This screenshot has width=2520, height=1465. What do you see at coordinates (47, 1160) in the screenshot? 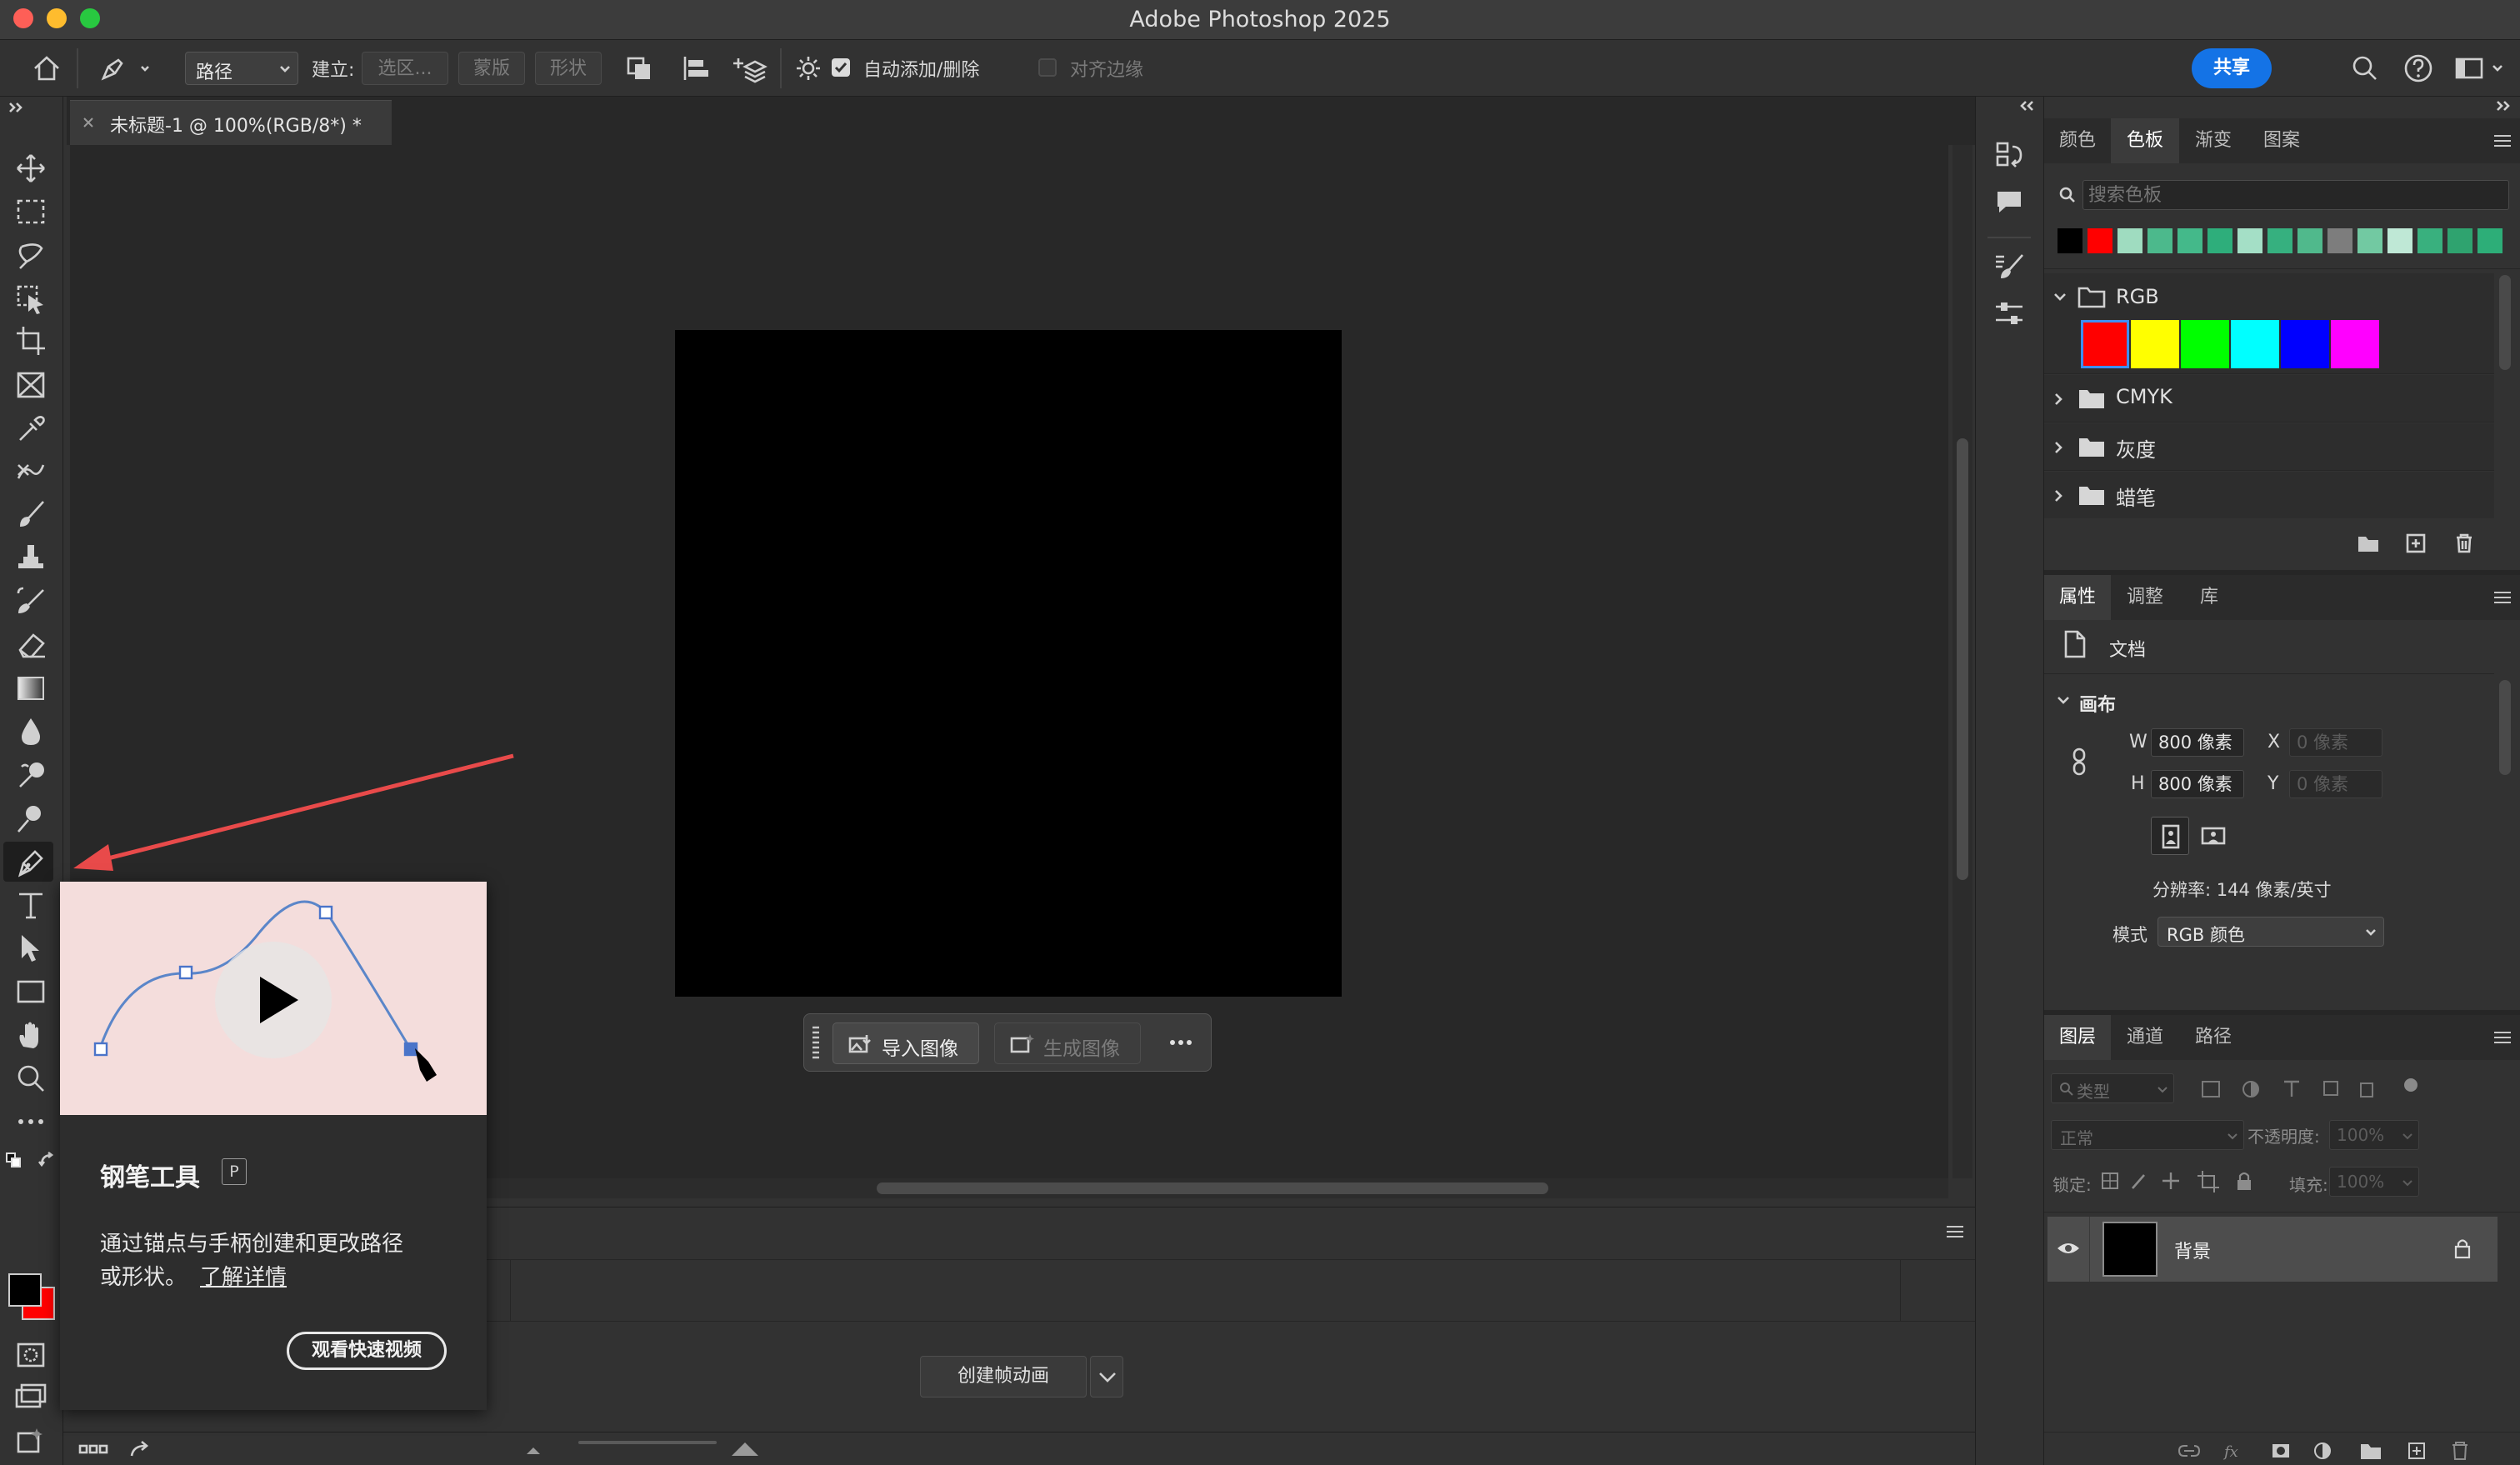
I see `swap-colors-icon` at bounding box center [47, 1160].